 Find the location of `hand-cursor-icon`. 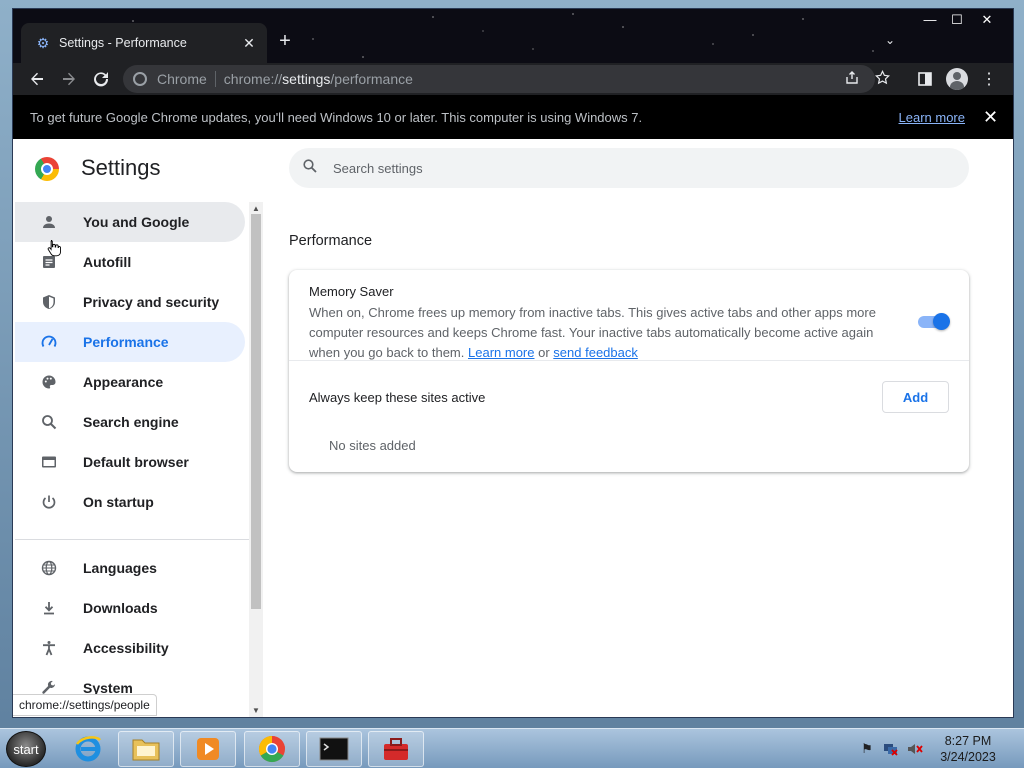

hand-cursor-icon is located at coordinates (54, 248).